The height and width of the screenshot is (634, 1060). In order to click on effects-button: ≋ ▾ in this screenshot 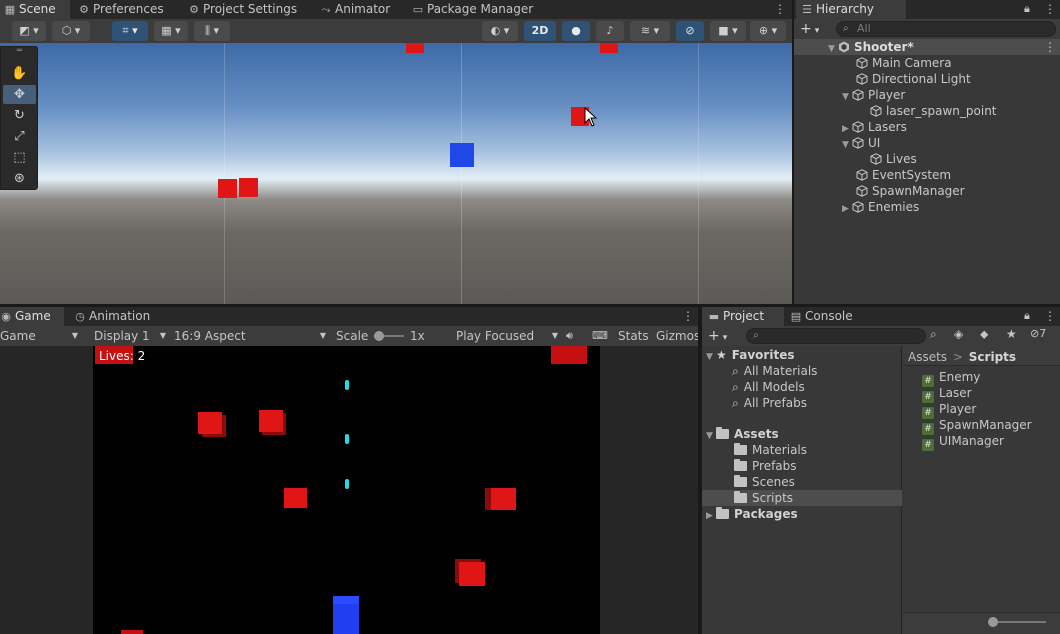, I will do `click(650, 31)`.